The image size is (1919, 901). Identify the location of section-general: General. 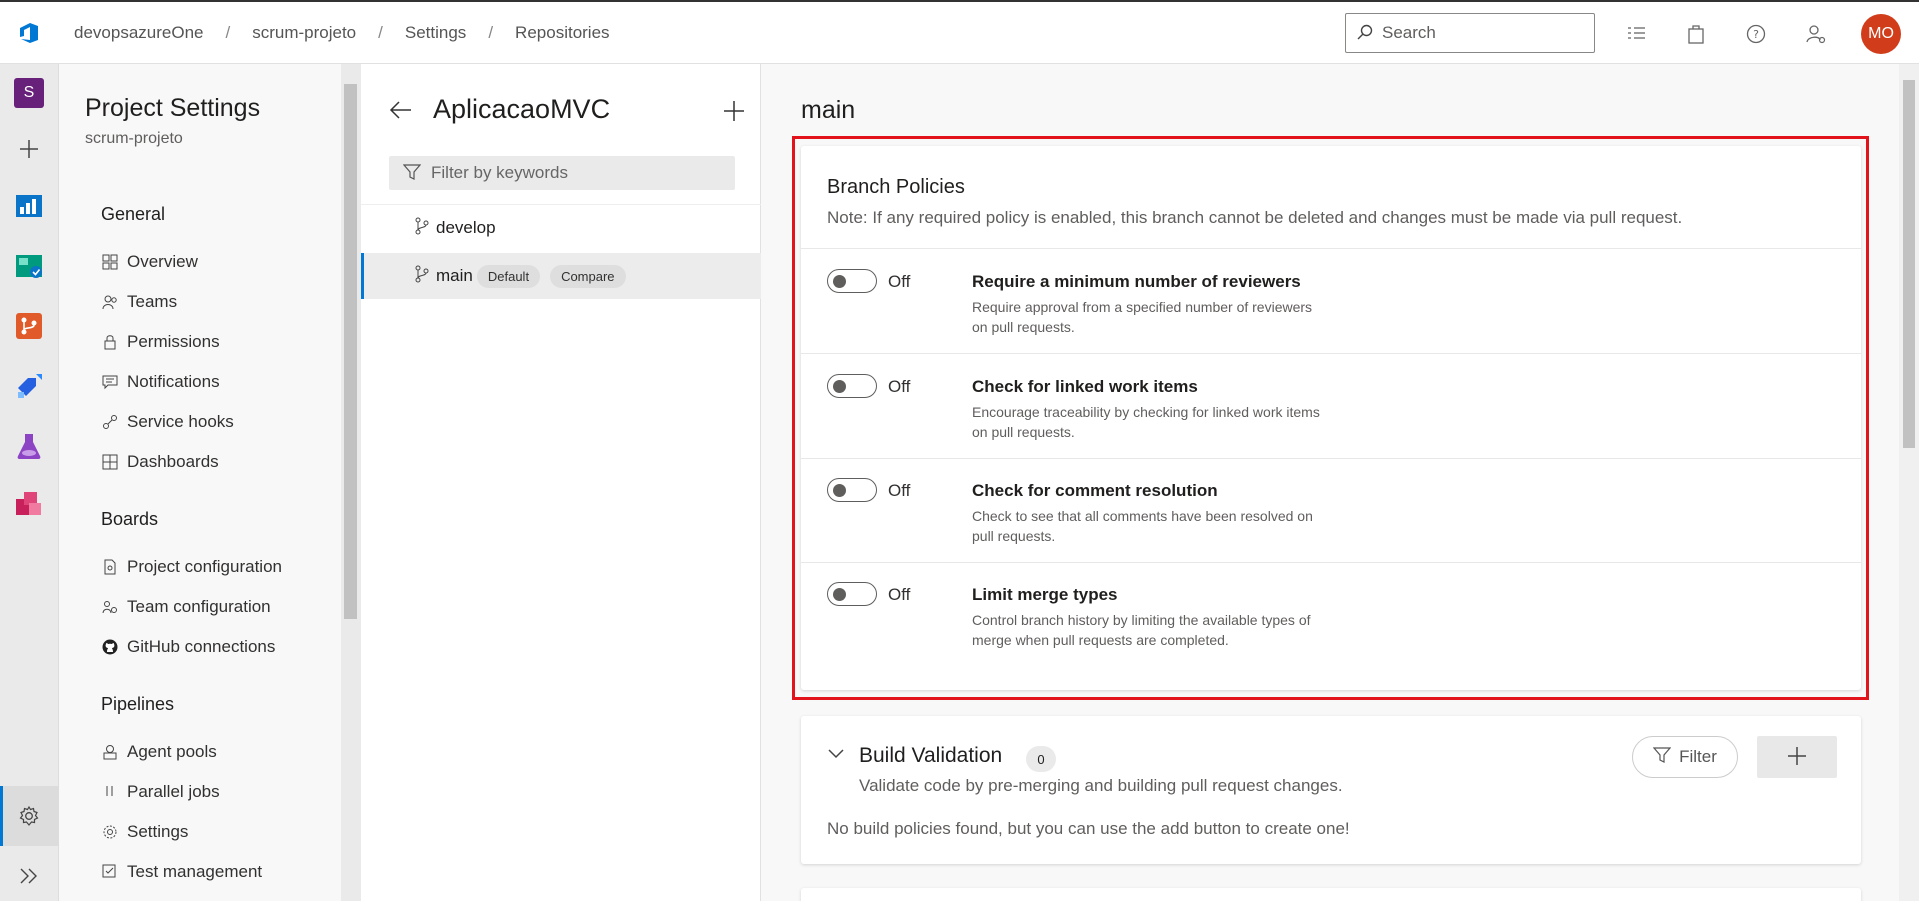
(133, 214).